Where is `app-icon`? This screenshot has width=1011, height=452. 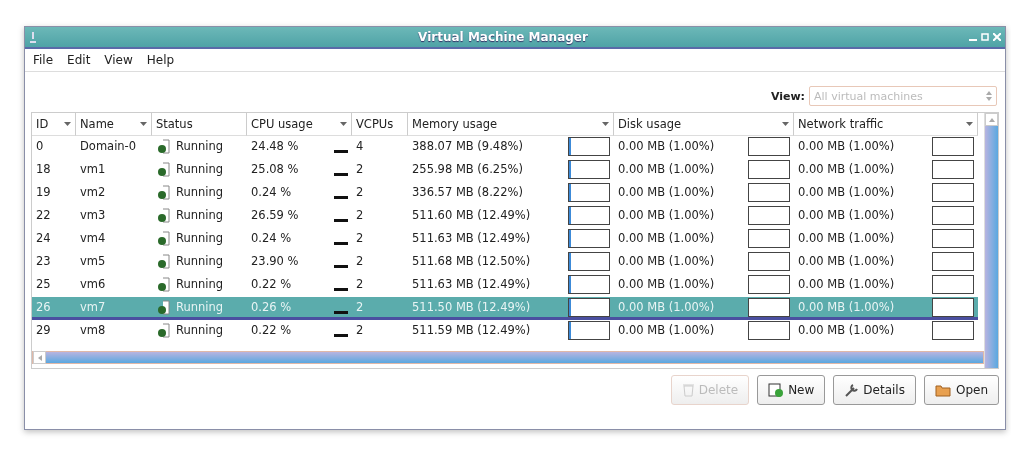
app-icon is located at coordinates (33, 37).